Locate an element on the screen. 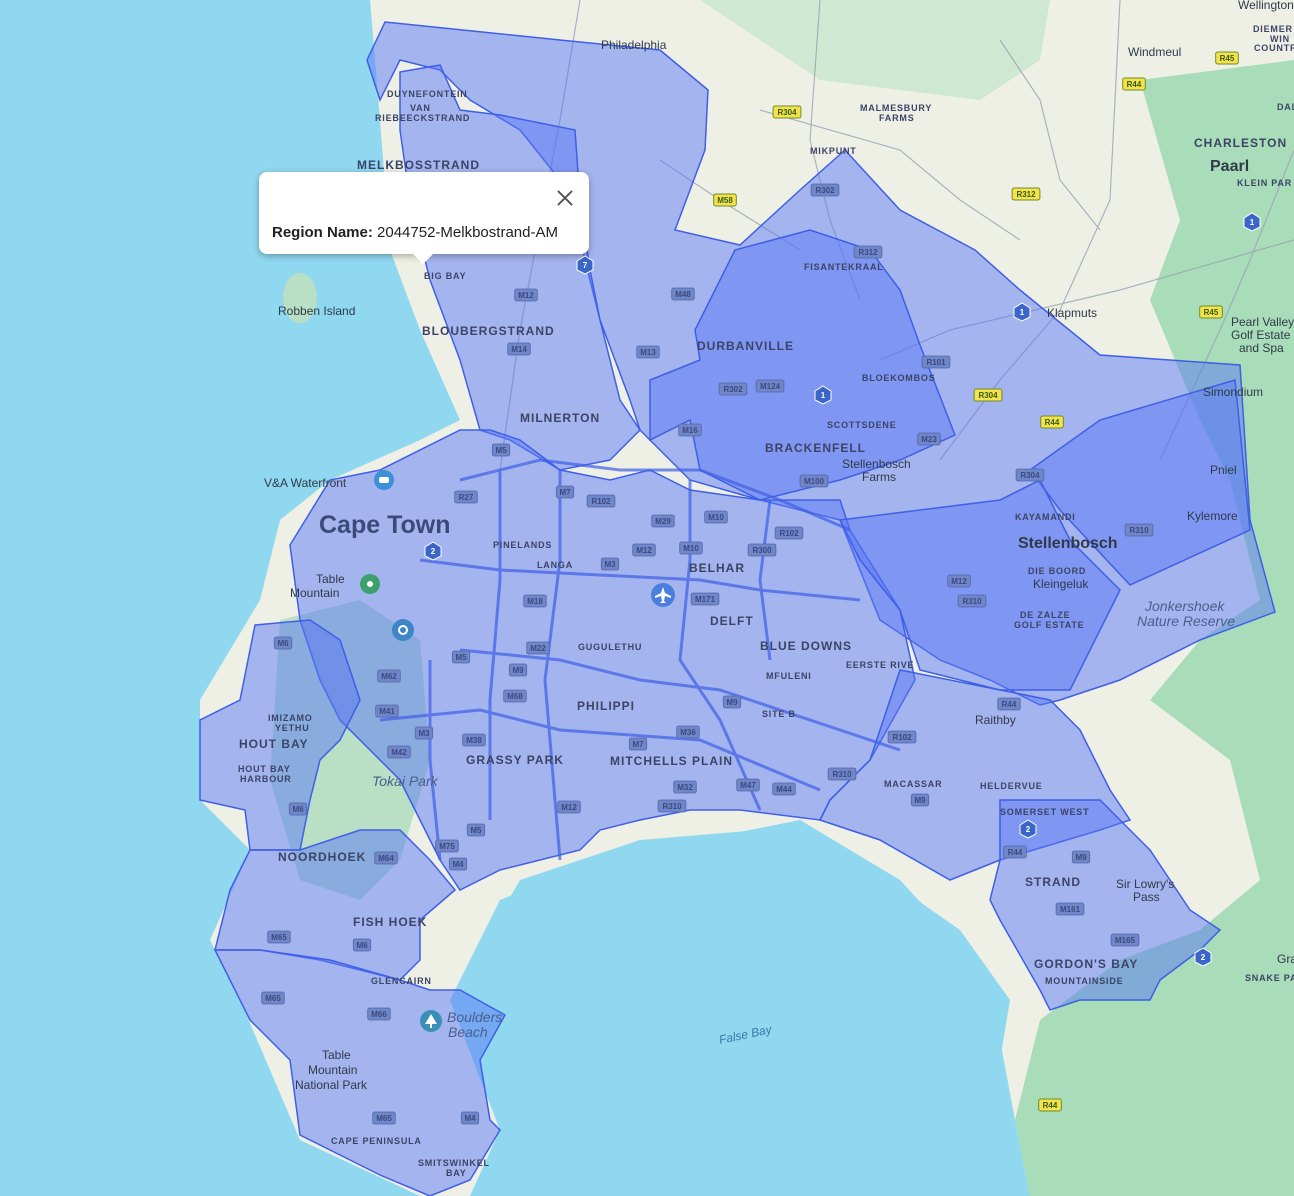 This screenshot has height=1196, width=1294. svg-text: M16 is located at coordinates (690, 430).